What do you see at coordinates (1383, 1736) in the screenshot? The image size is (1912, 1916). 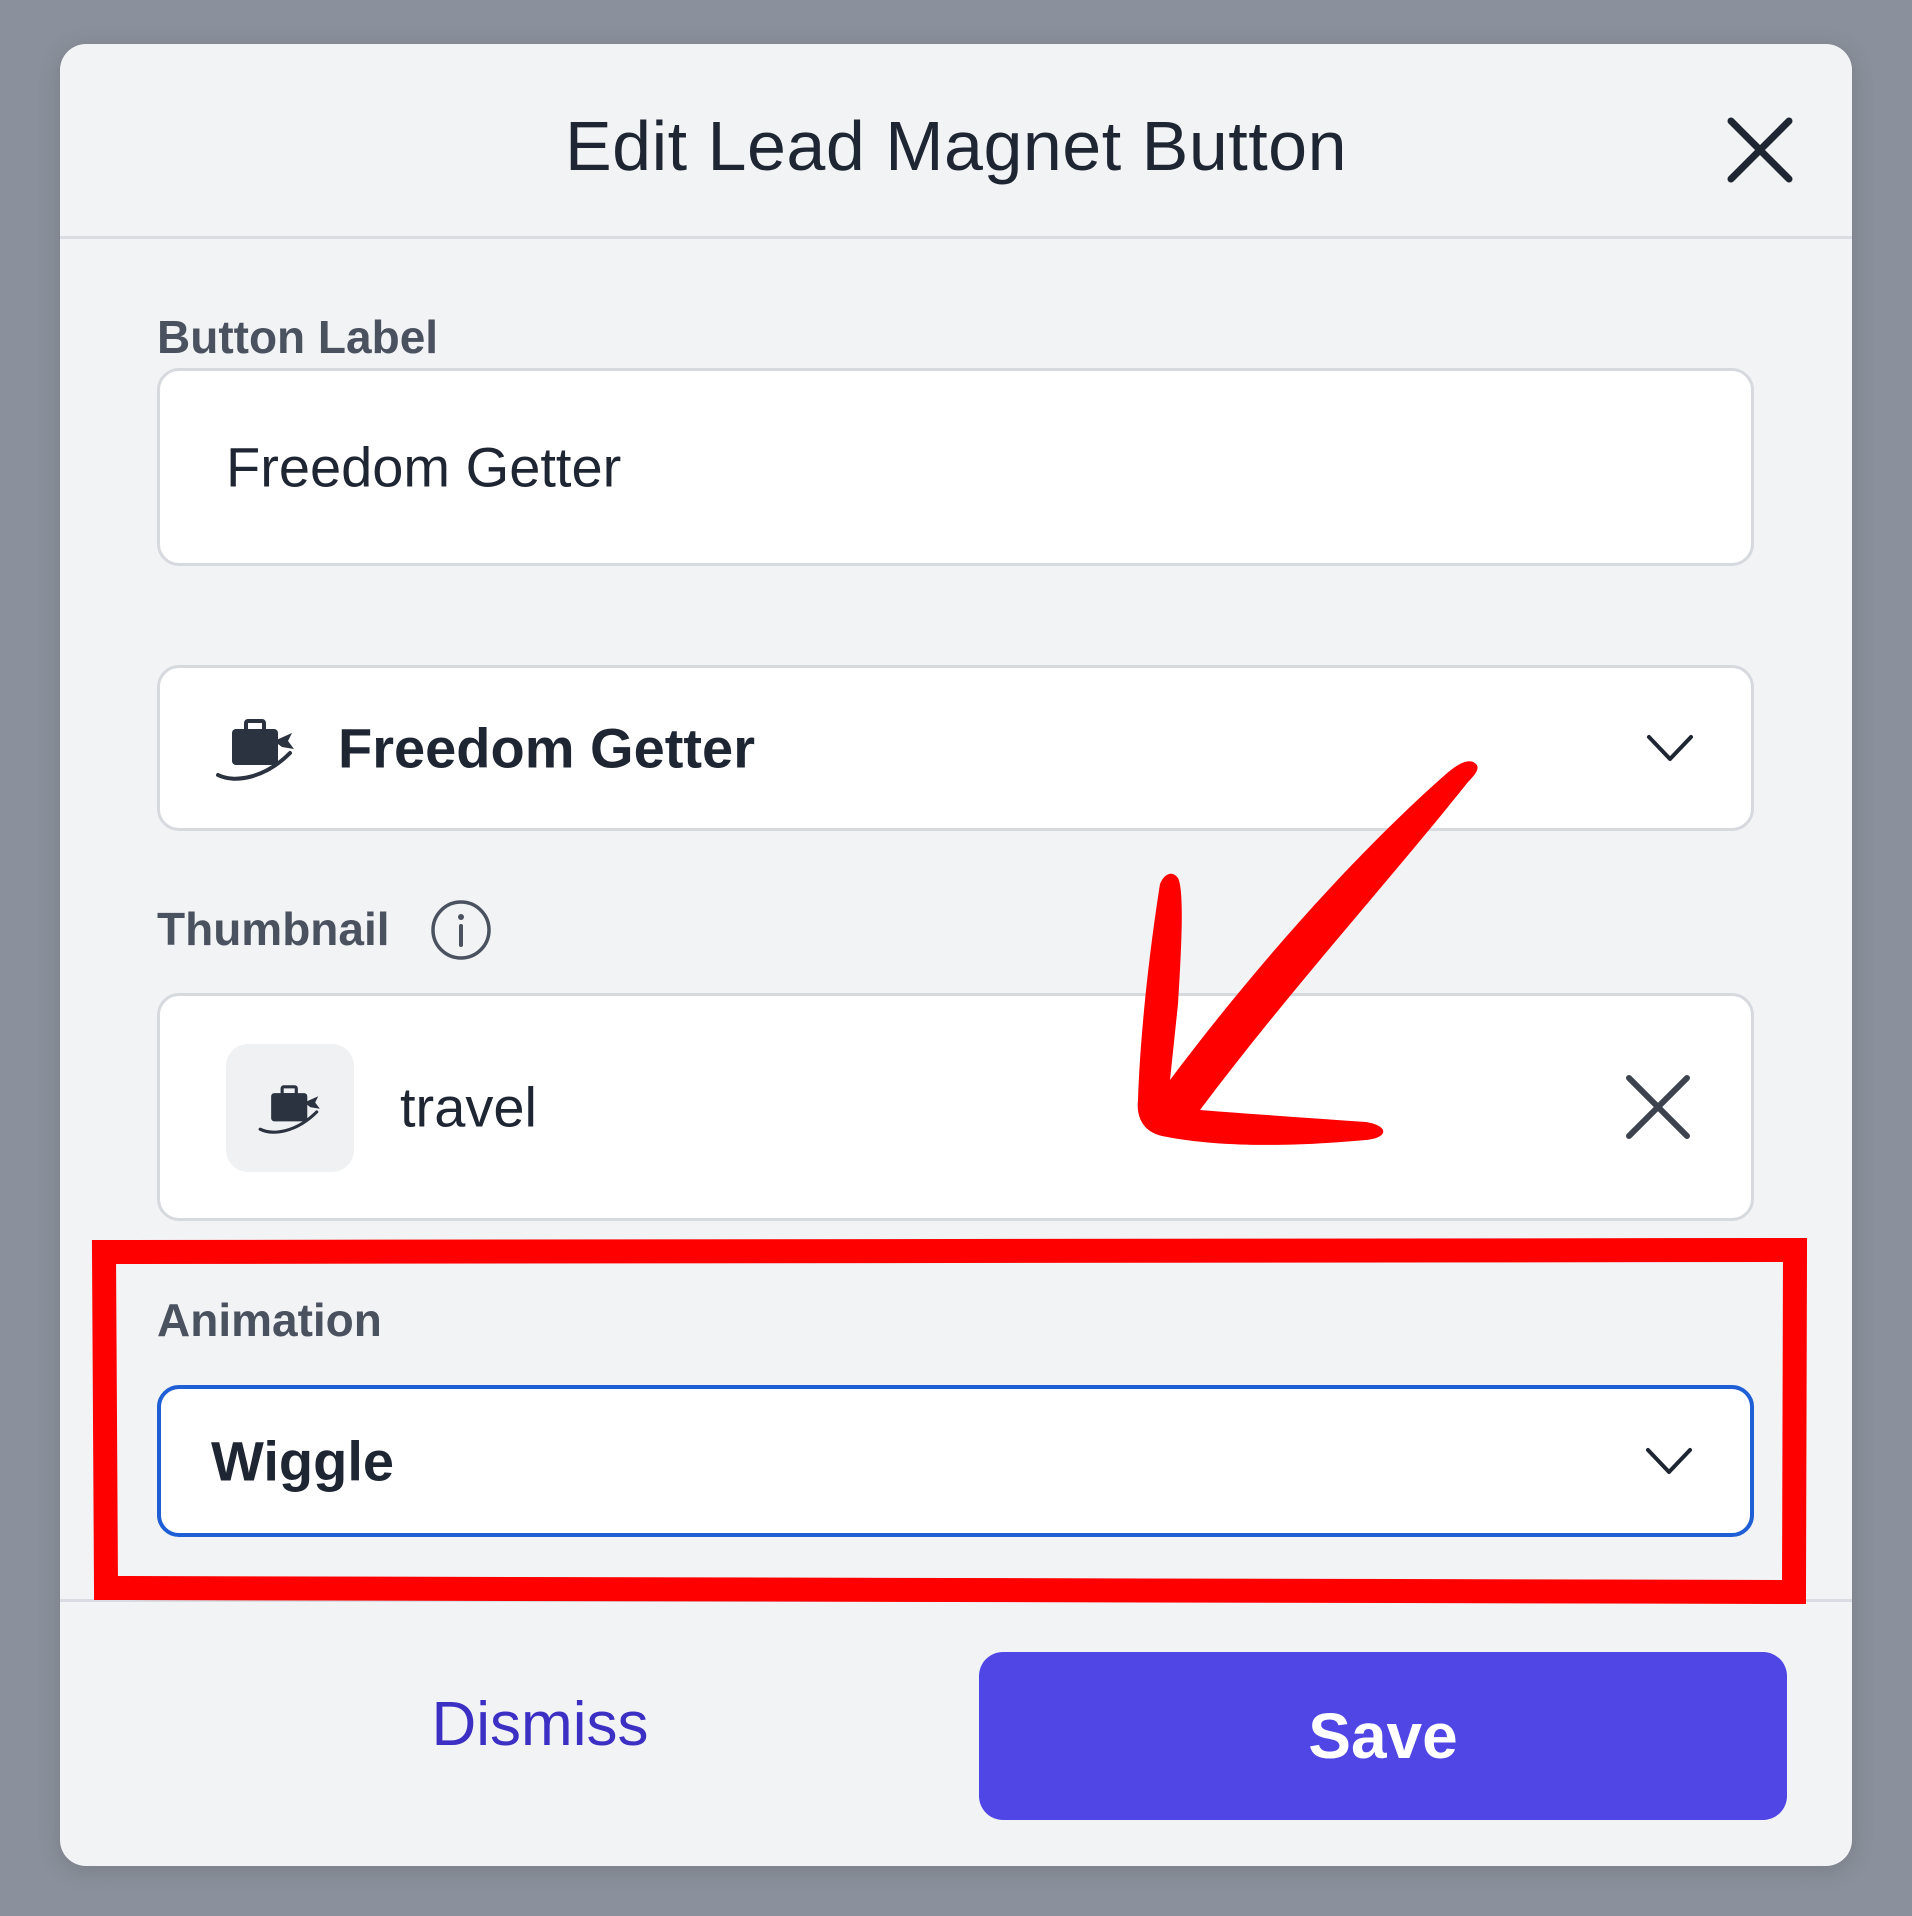 I see `save-button: Save` at bounding box center [1383, 1736].